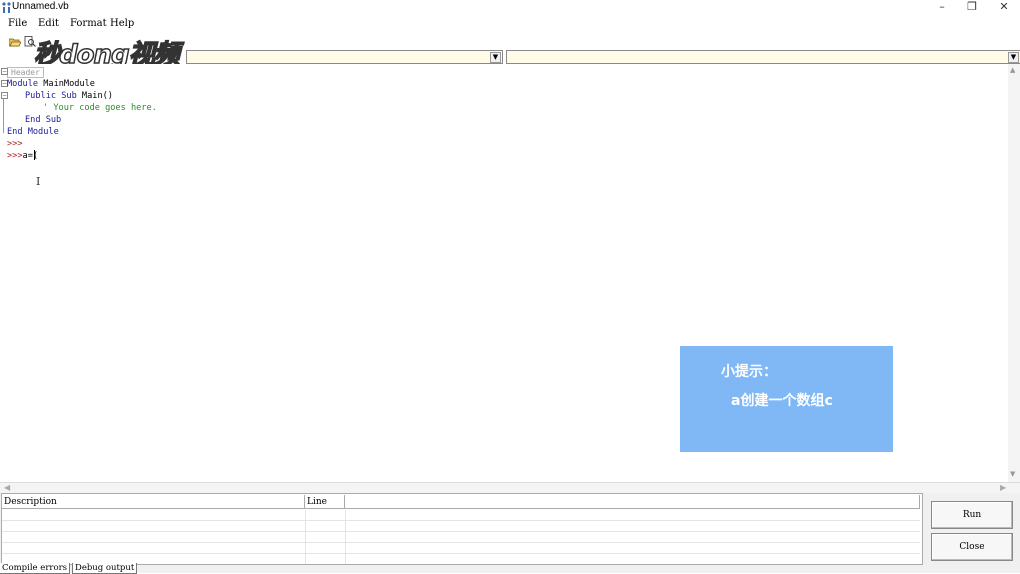 This screenshot has width=1020, height=574. What do you see at coordinates (763, 57) in the screenshot?
I see `procedure-combo: ▼` at bounding box center [763, 57].